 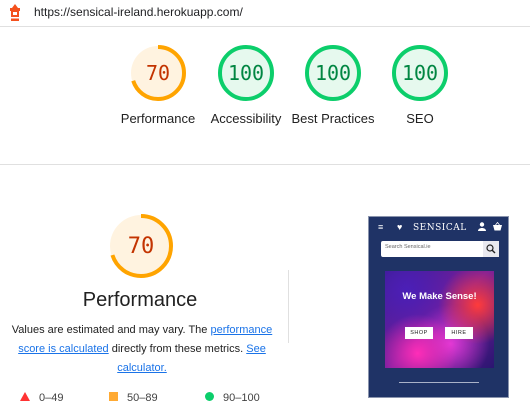 I want to click on performance-label: Performance, so click(x=158, y=119).